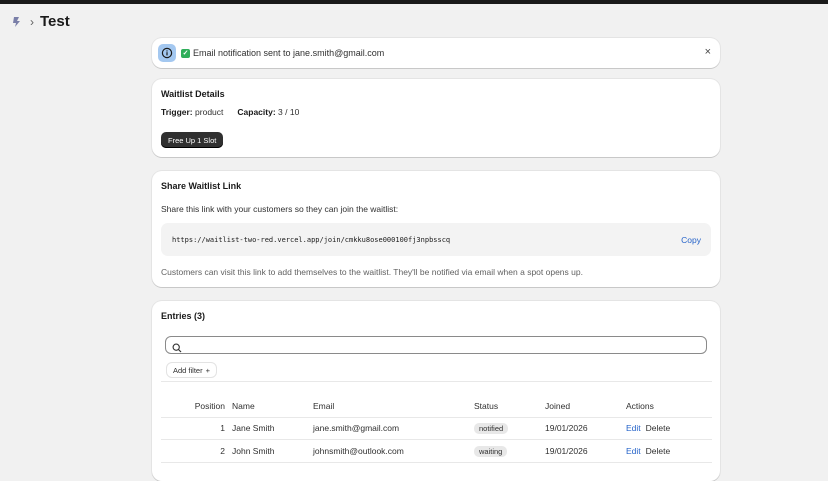  What do you see at coordinates (436, 345) in the screenshot?
I see `search-input` at bounding box center [436, 345].